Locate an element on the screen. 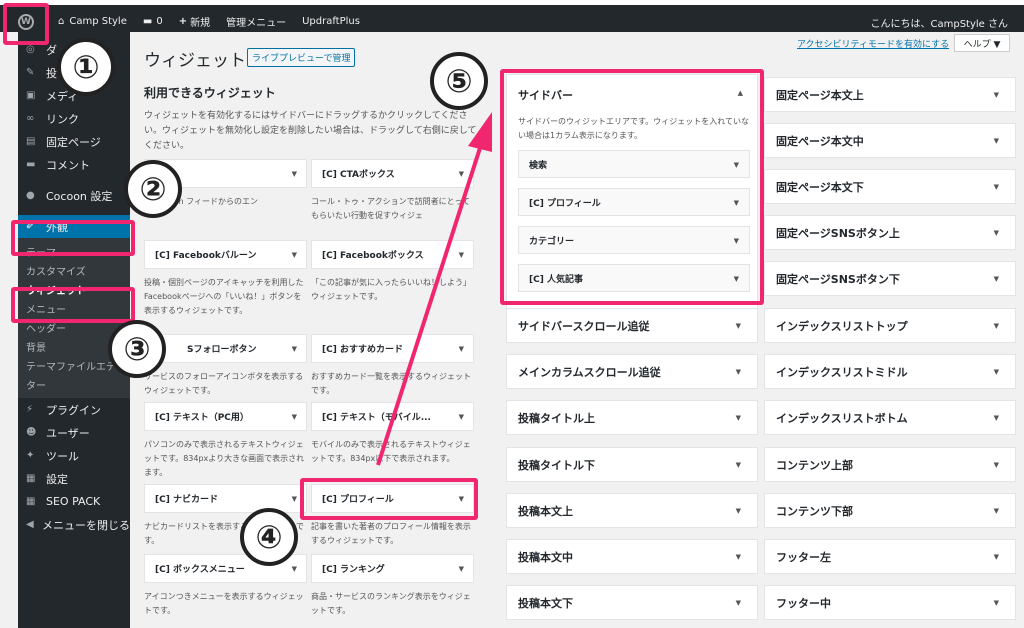 This screenshot has height=628, width=1024. step-badge-2: ② is located at coordinates (153, 189).